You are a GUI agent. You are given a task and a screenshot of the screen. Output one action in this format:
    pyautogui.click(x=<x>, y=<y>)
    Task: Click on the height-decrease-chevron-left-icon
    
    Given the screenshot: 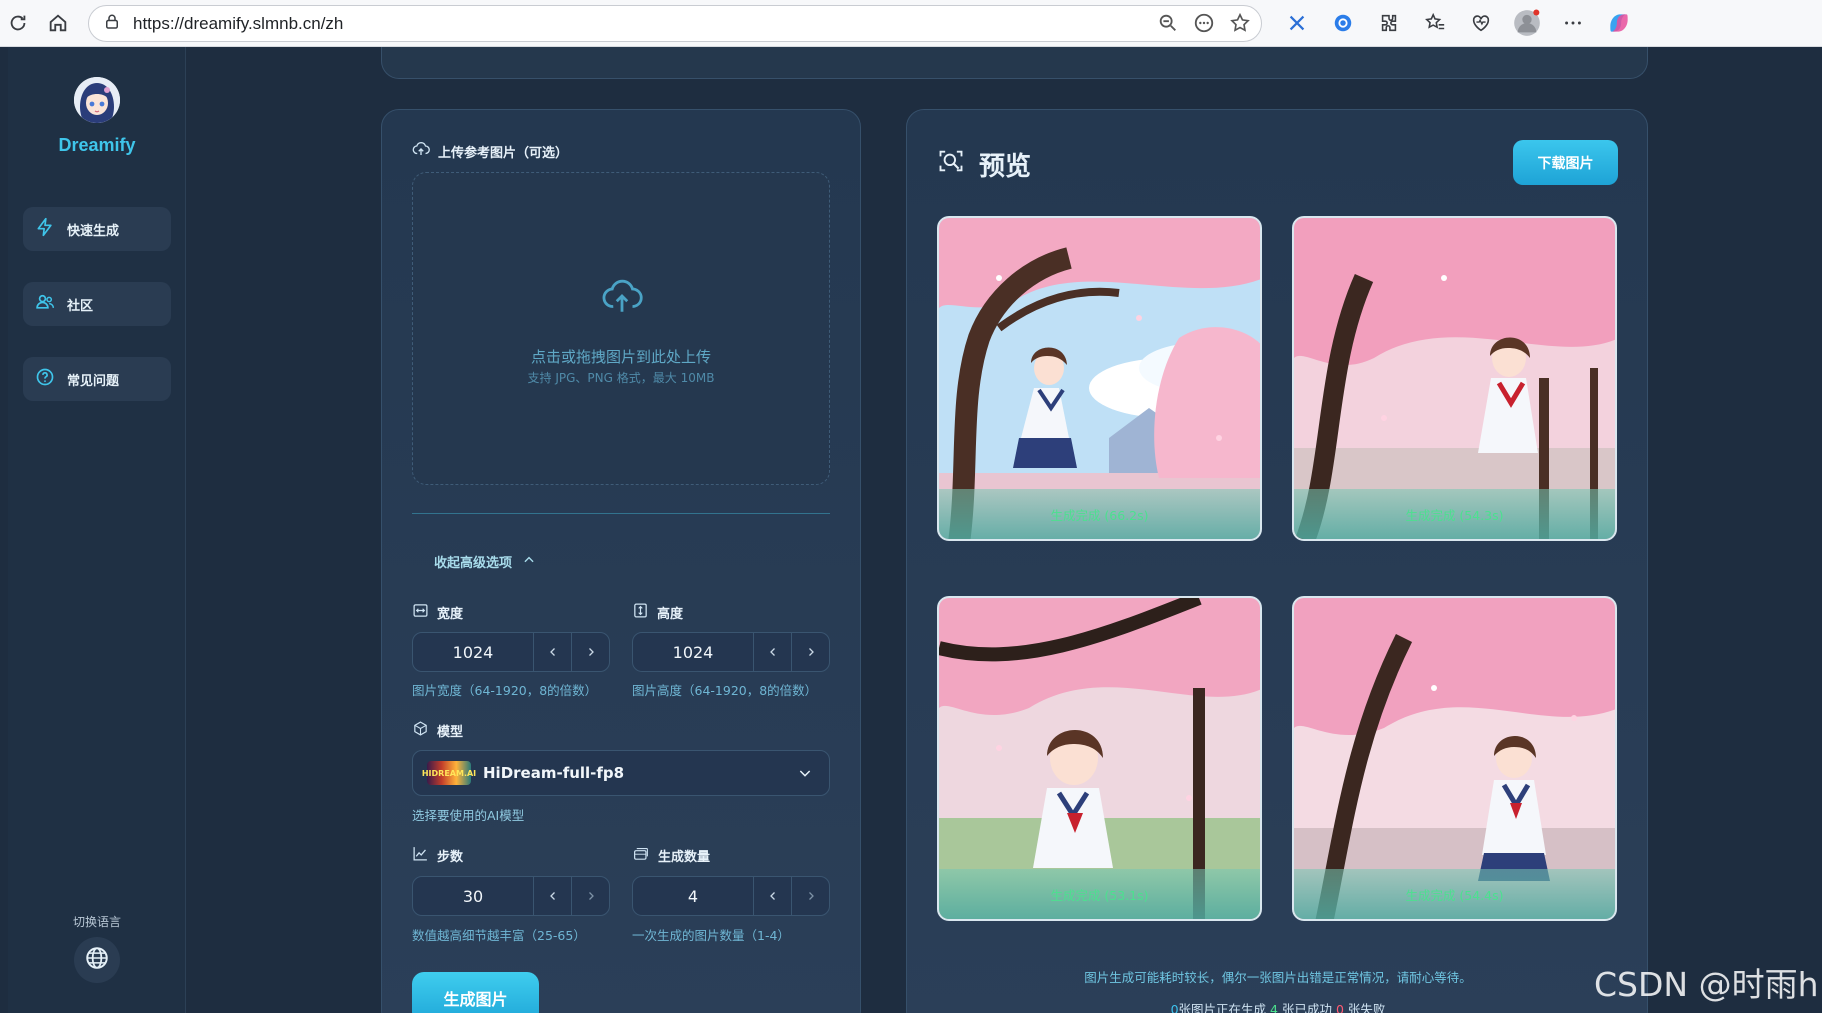 What is the action you would take?
    pyautogui.click(x=772, y=652)
    